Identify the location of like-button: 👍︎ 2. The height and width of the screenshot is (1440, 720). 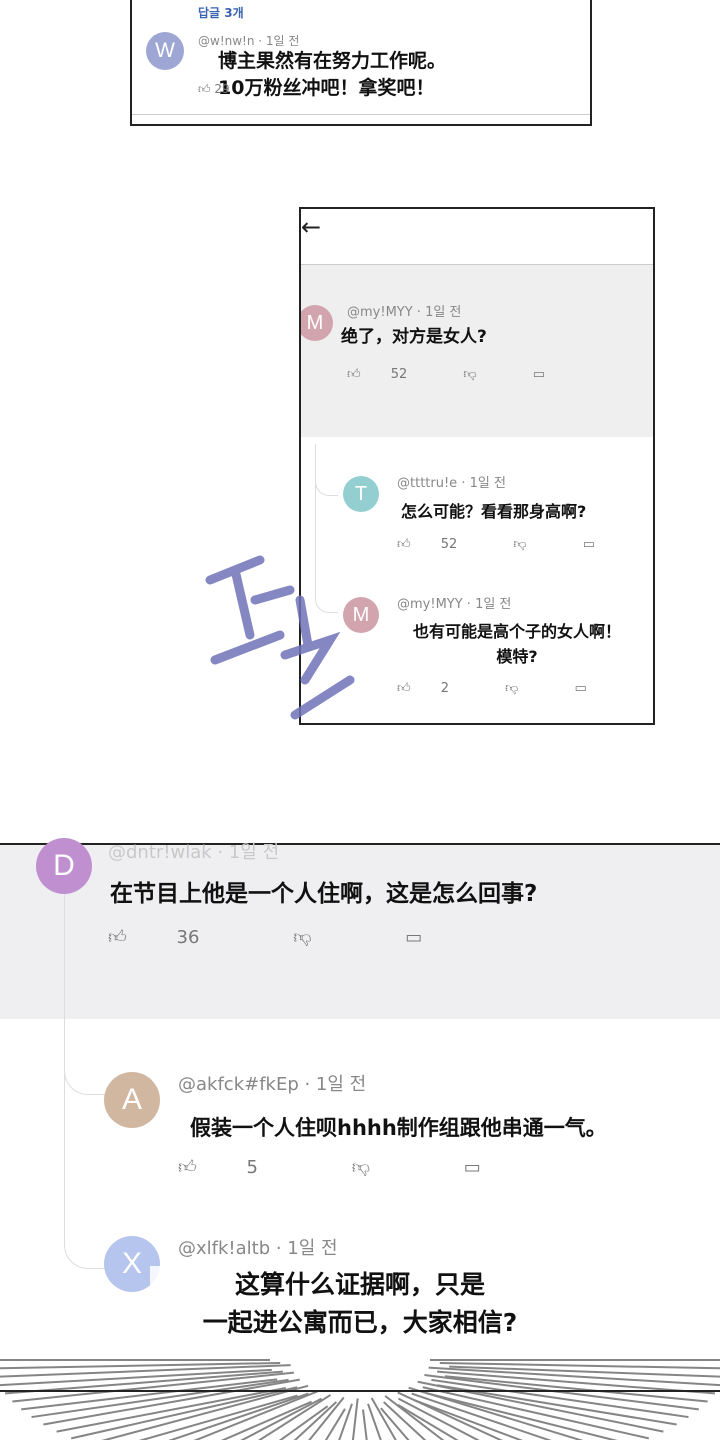
(436, 688).